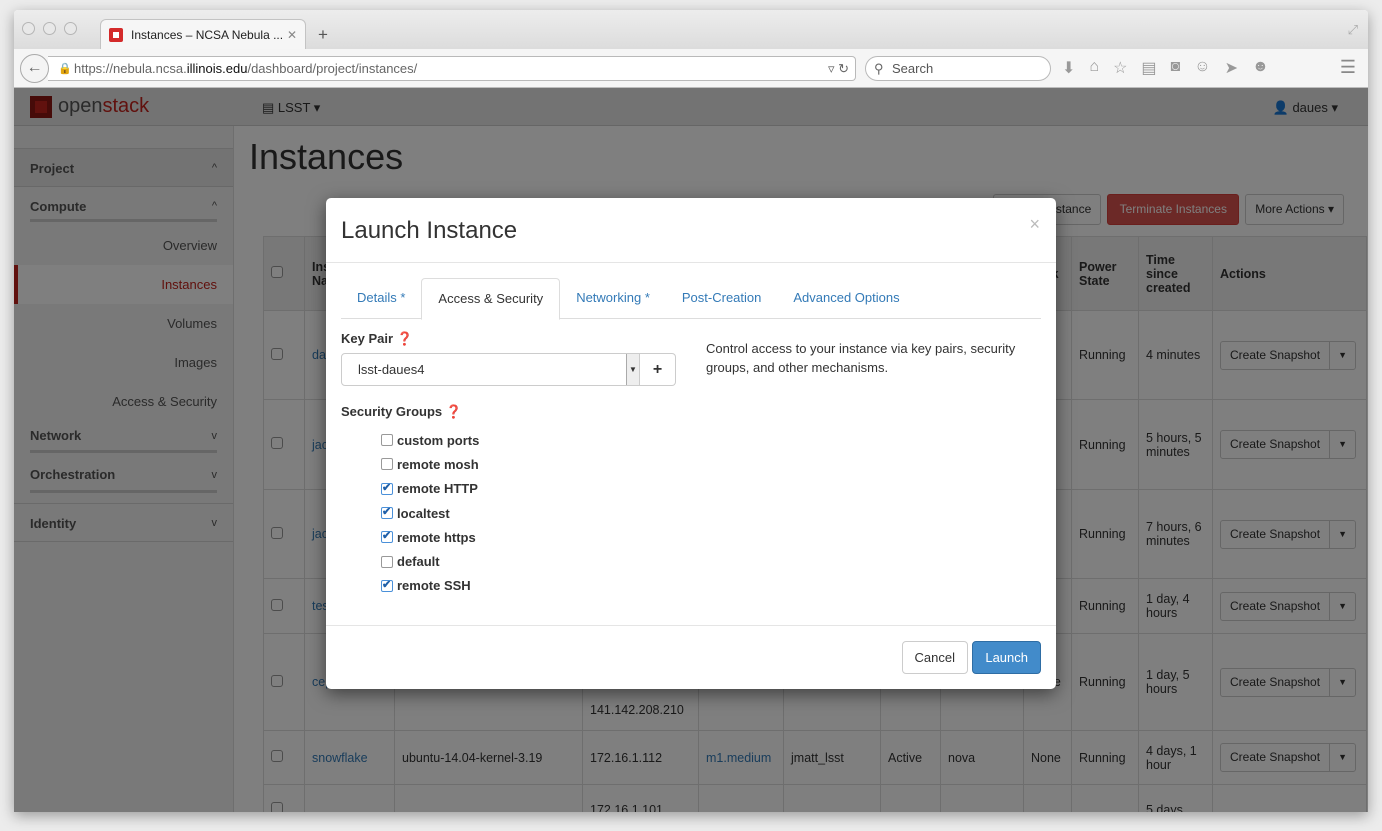 The height and width of the screenshot is (831, 1382). What do you see at coordinates (434, 586) in the screenshot?
I see `security-group-label: remote SSH` at bounding box center [434, 586].